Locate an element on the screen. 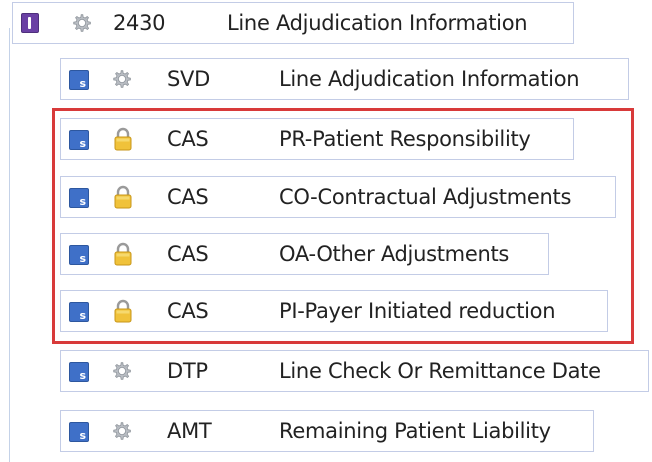 Image resolution: width=652 pixels, height=462 pixels. segment-description: Remaining Patient Liability is located at coordinates (415, 431).